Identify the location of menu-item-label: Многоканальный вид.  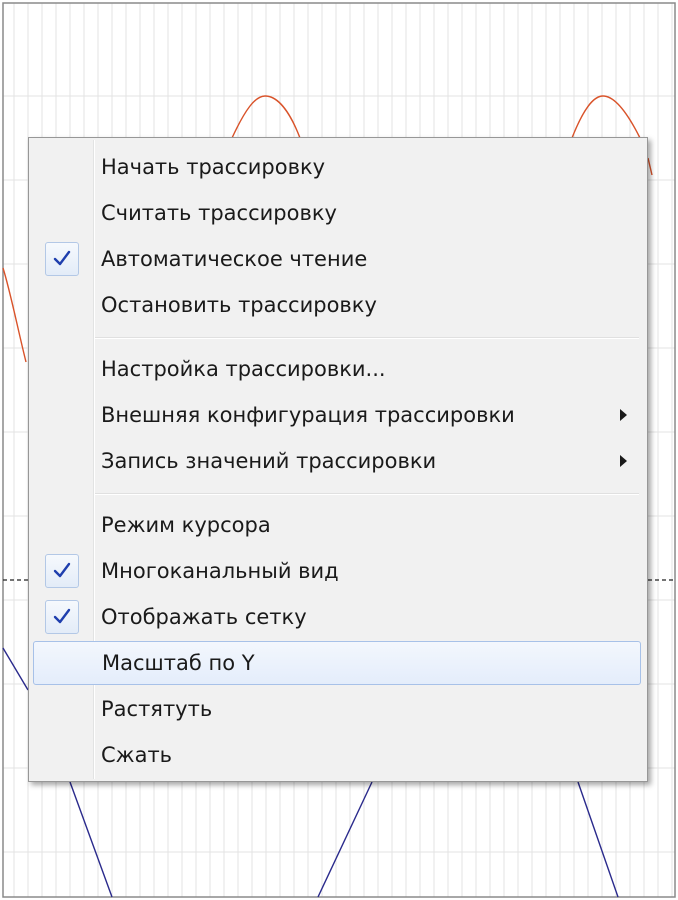
(220, 571).